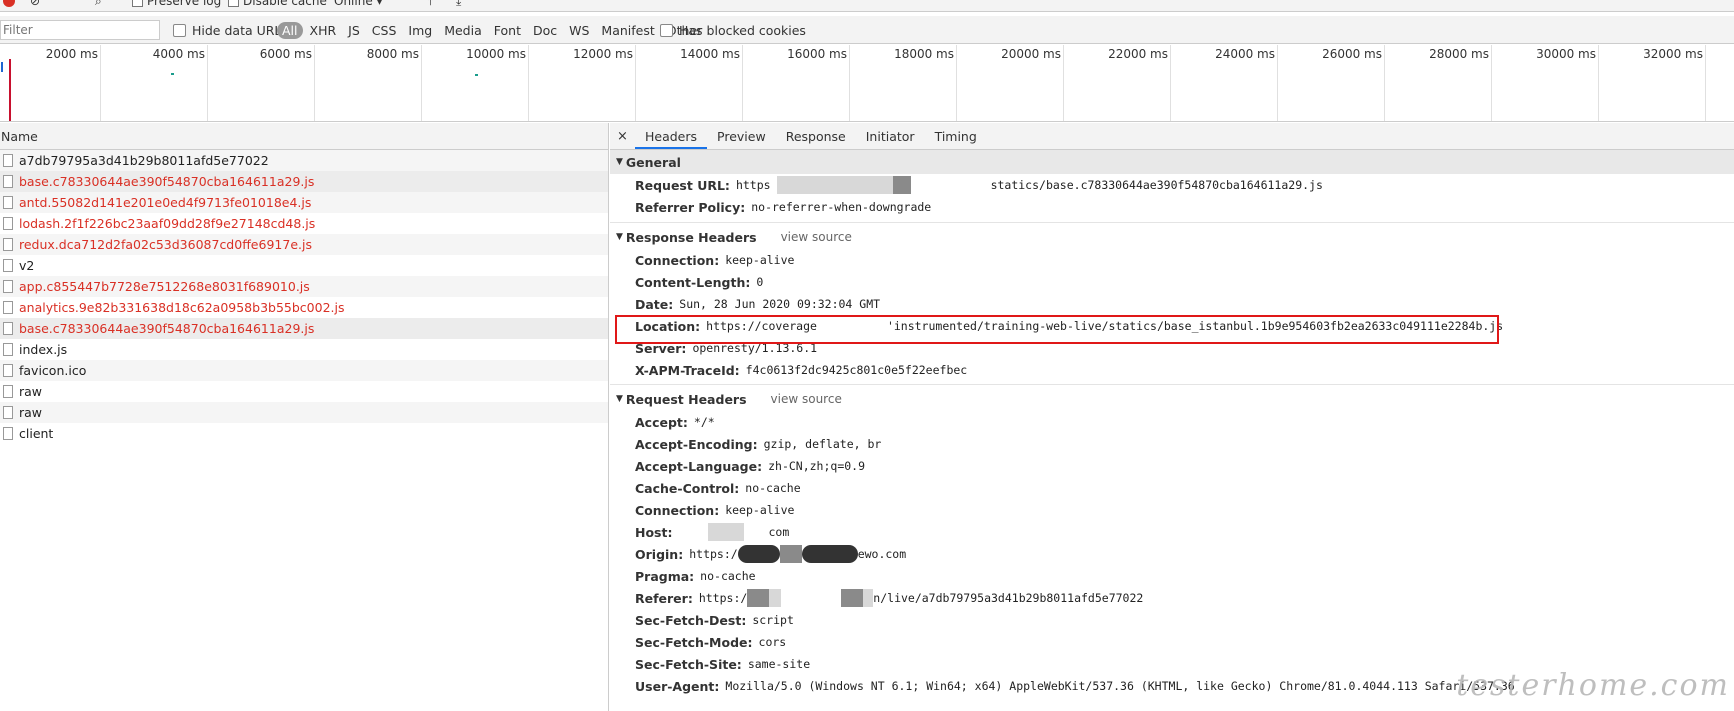  Describe the element at coordinates (773, 620) in the screenshot. I see `header-value: script` at that location.